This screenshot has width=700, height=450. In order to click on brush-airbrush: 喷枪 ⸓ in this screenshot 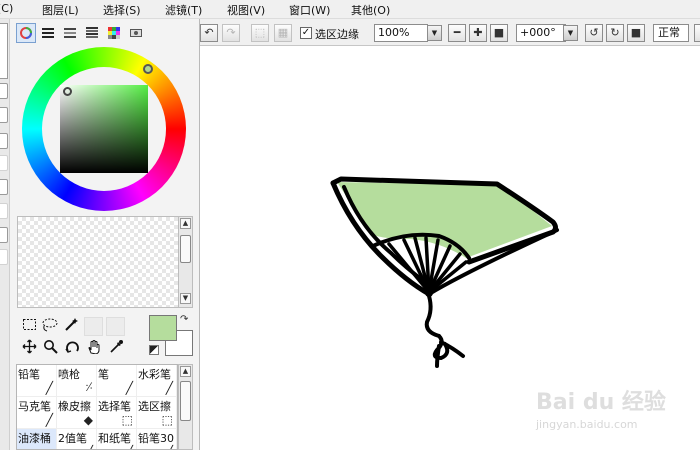, I will do `click(77, 381)`.